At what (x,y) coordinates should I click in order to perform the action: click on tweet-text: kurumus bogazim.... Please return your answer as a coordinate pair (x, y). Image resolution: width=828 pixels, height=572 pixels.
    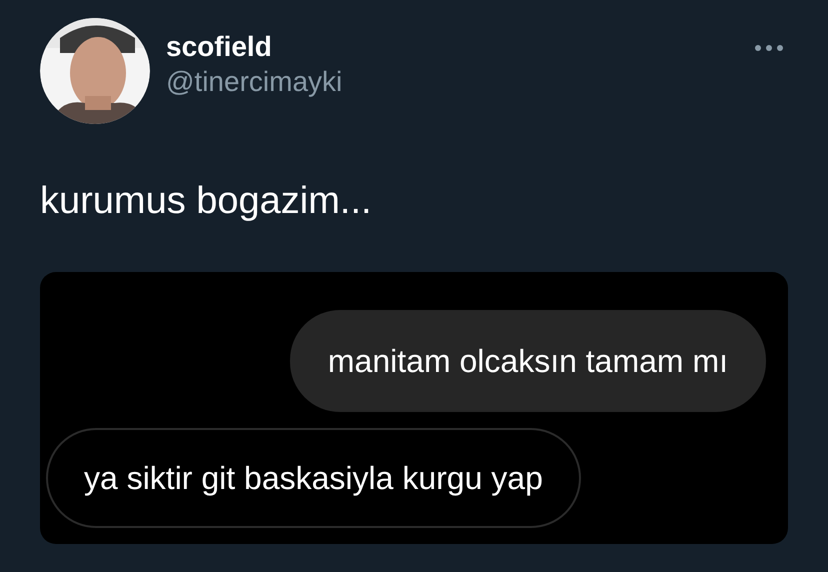
    Looking at the image, I should click on (206, 201).